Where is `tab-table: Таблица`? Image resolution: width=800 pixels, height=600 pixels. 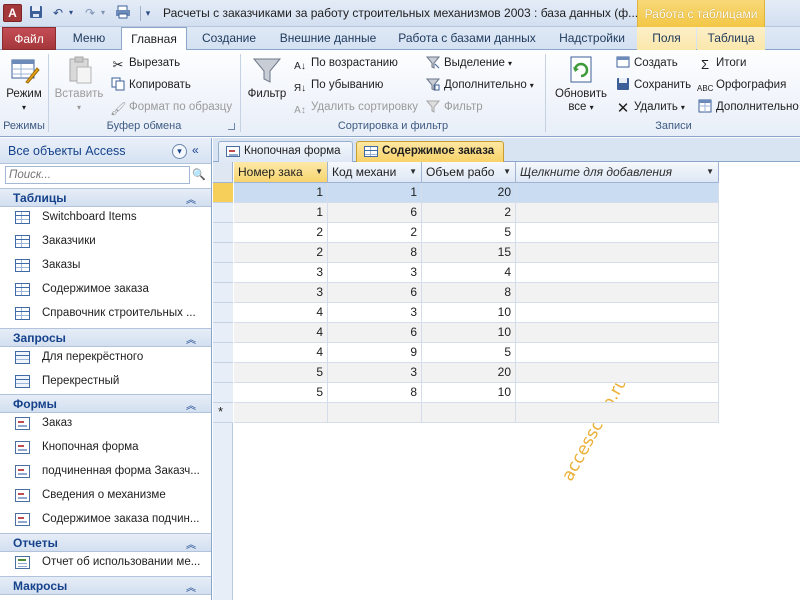
tab-table: Таблица is located at coordinates (731, 38).